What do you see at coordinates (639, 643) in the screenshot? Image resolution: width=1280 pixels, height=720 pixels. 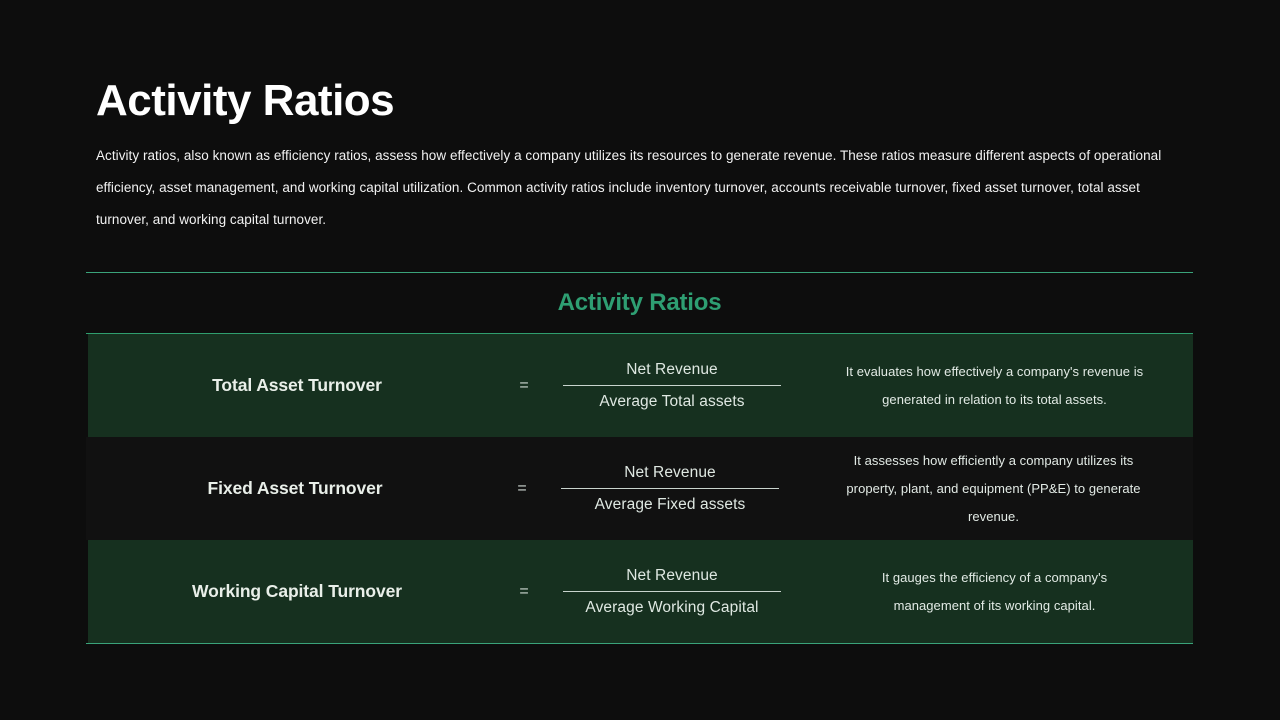 I see `table-bottom-rule` at bounding box center [639, 643].